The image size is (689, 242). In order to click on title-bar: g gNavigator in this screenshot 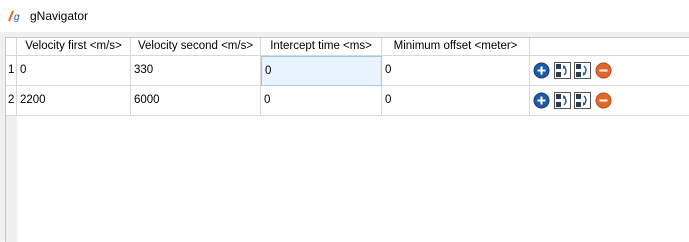, I will do `click(344, 16)`.